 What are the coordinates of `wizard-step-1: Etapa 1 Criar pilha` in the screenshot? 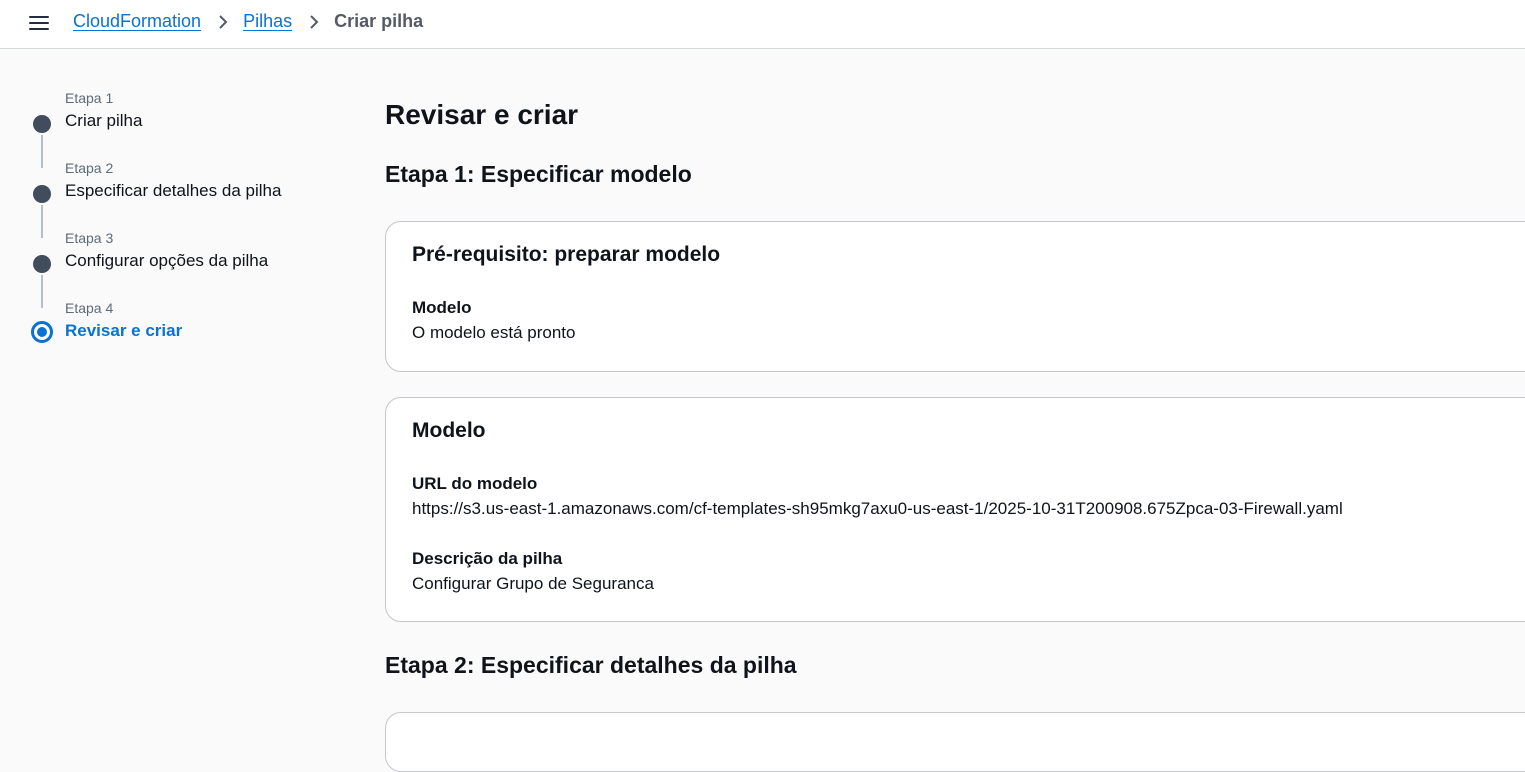 It's located at (190, 128).